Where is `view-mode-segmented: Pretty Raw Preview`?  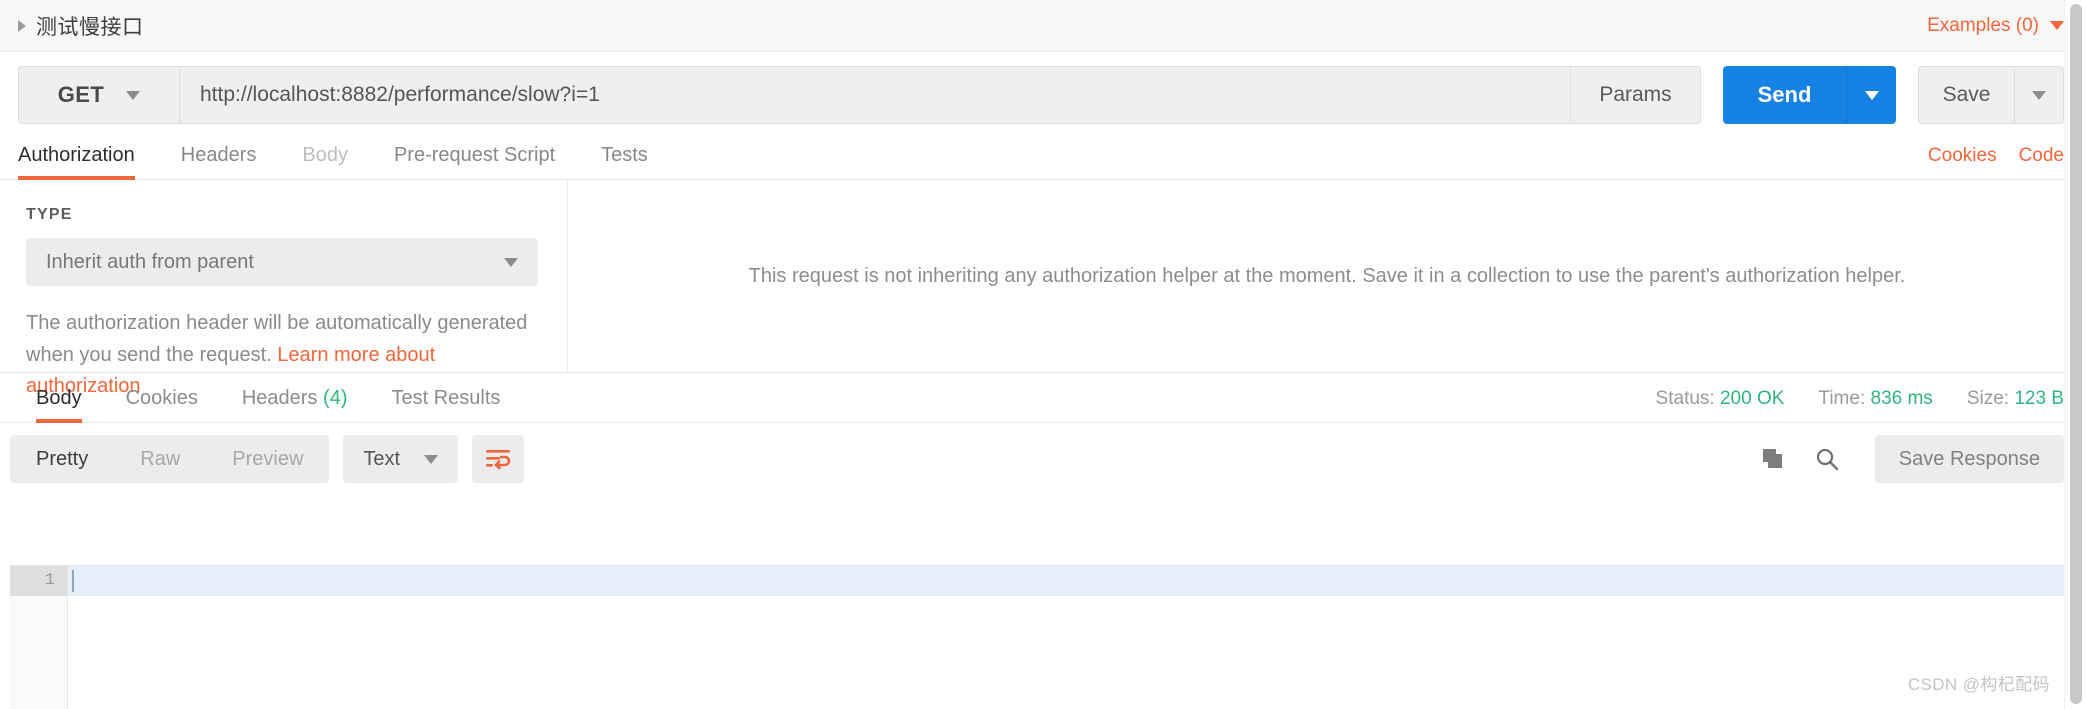 view-mode-segmented: Pretty Raw Preview is located at coordinates (170, 459).